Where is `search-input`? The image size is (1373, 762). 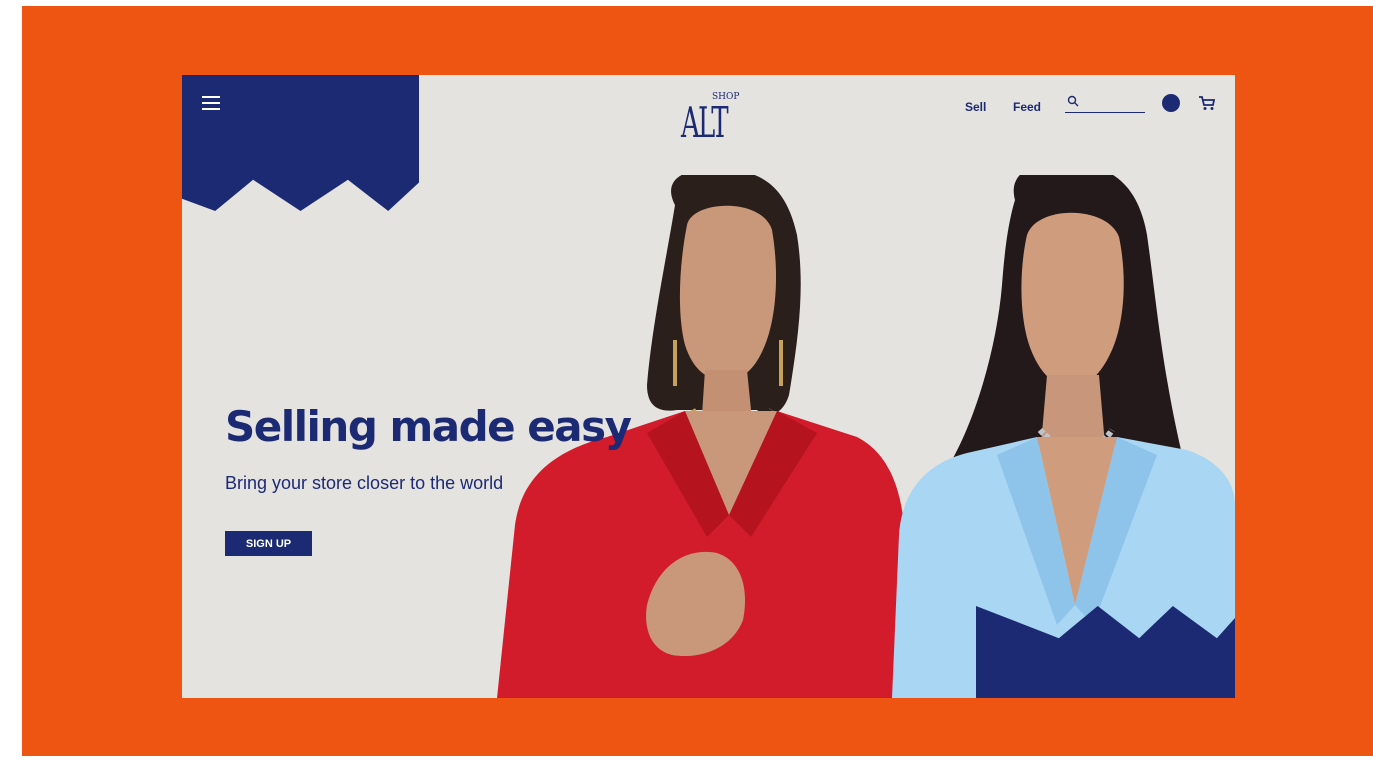
search-input is located at coordinates (1105, 103).